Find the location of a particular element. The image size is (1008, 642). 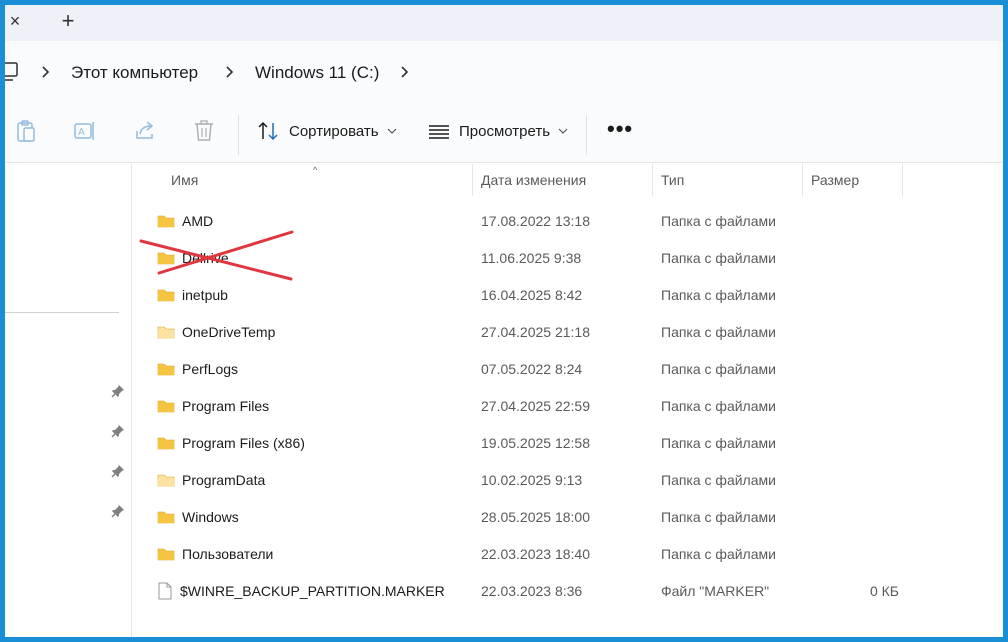

share-icon is located at coordinates (145, 131).